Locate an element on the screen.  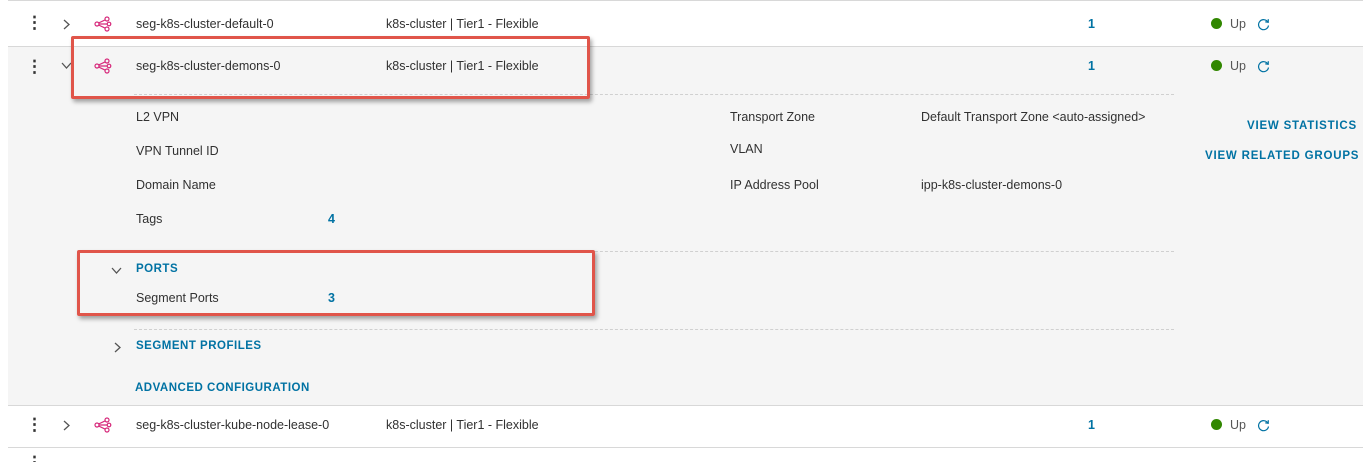
highlight-box-ports is located at coordinates (336, 283).